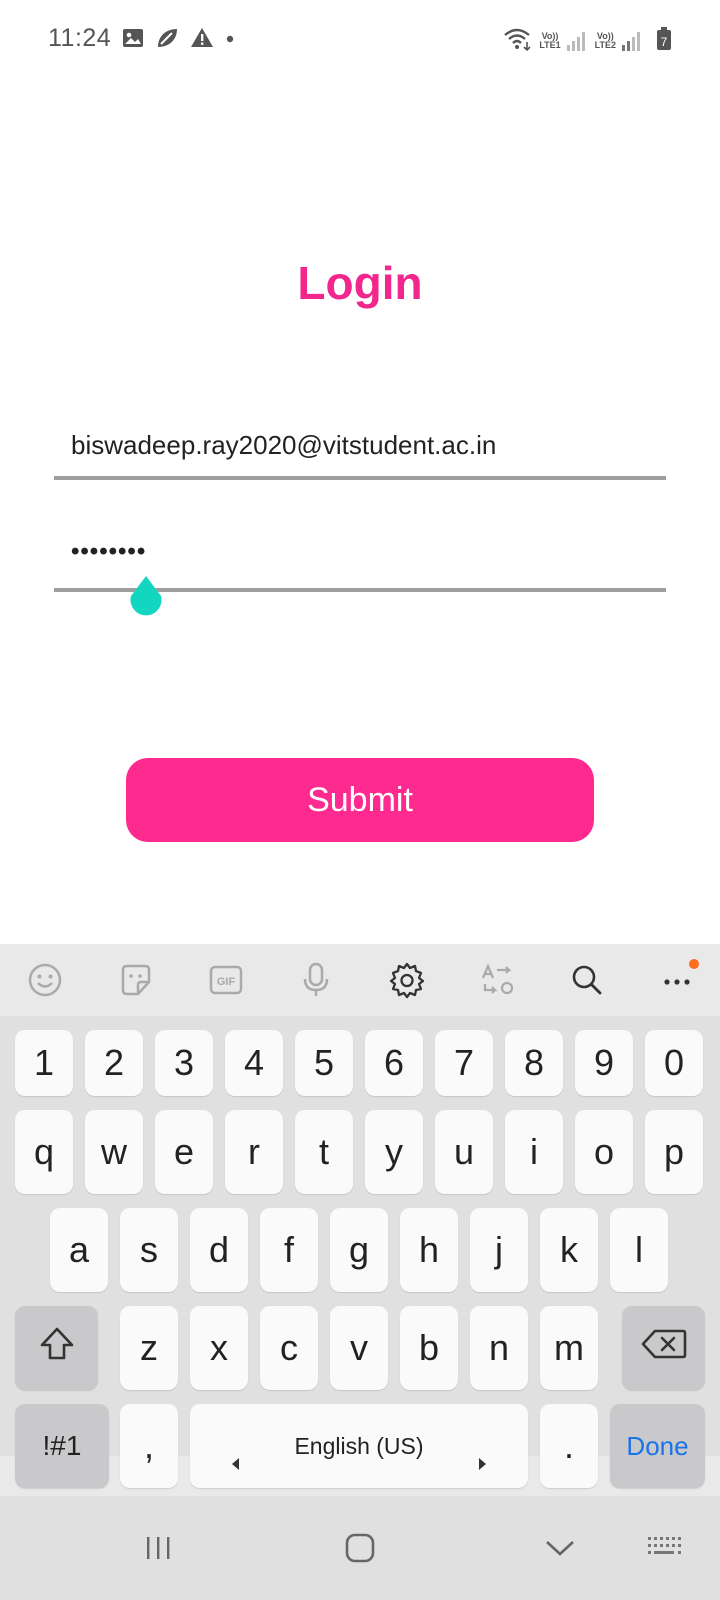  I want to click on key-7: 7, so click(464, 1063).